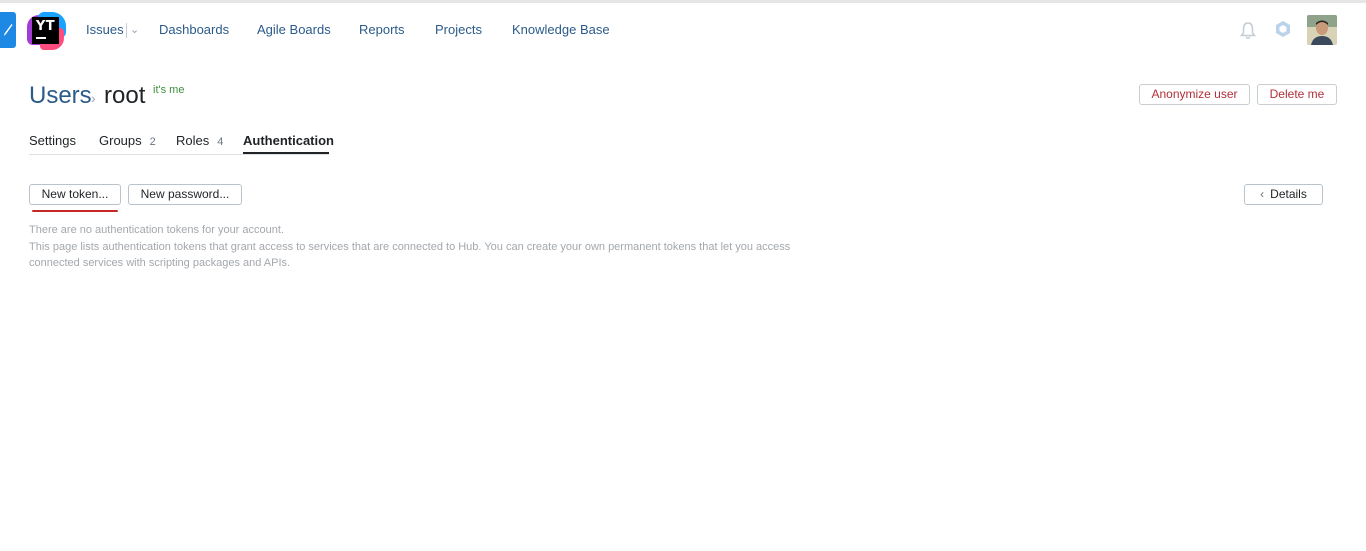 This screenshot has width=1366, height=551. Describe the element at coordinates (1194, 94) in the screenshot. I see `anonymize-user-button: Anonymize user` at that location.